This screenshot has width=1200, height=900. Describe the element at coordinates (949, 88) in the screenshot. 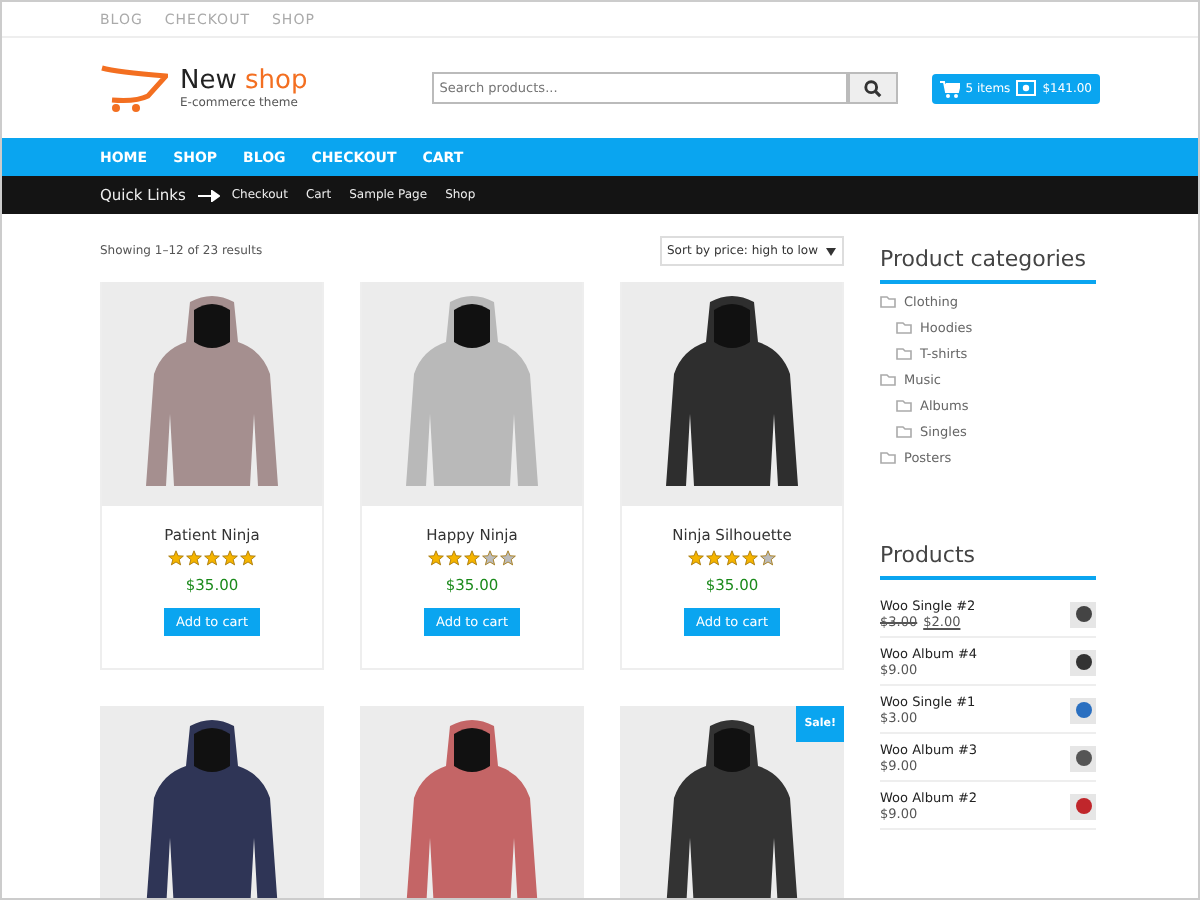

I see `cart-icon` at that location.